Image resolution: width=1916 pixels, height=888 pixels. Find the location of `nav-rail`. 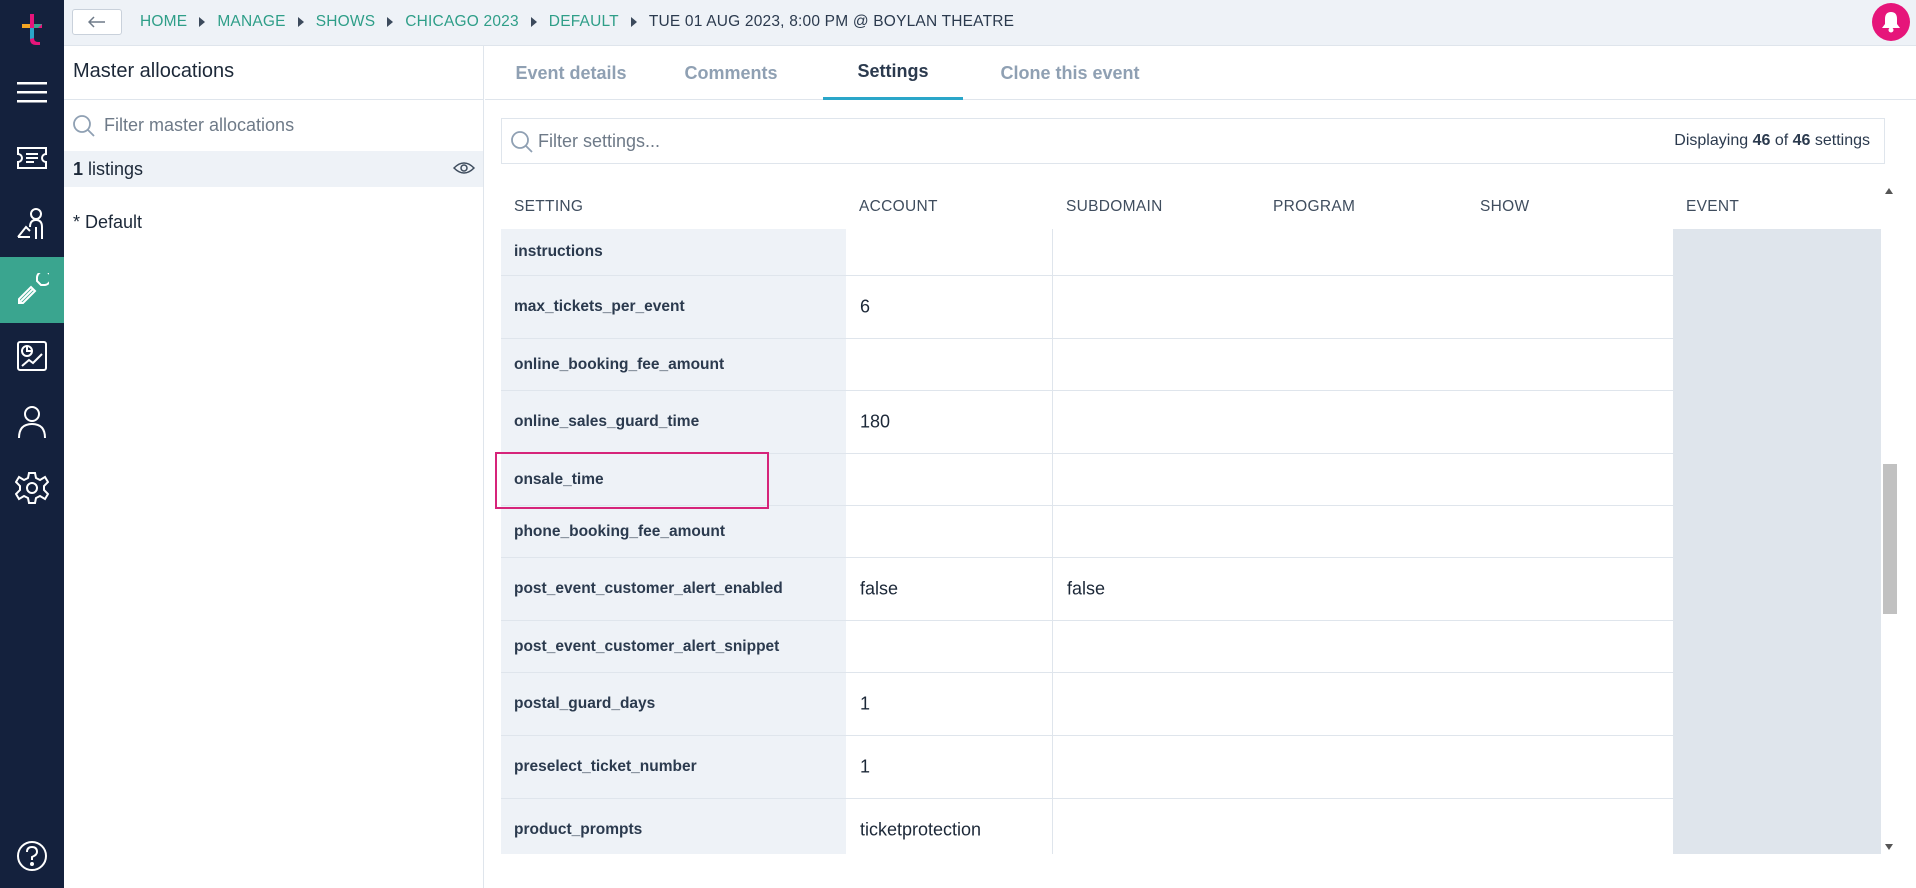

nav-rail is located at coordinates (32, 444).